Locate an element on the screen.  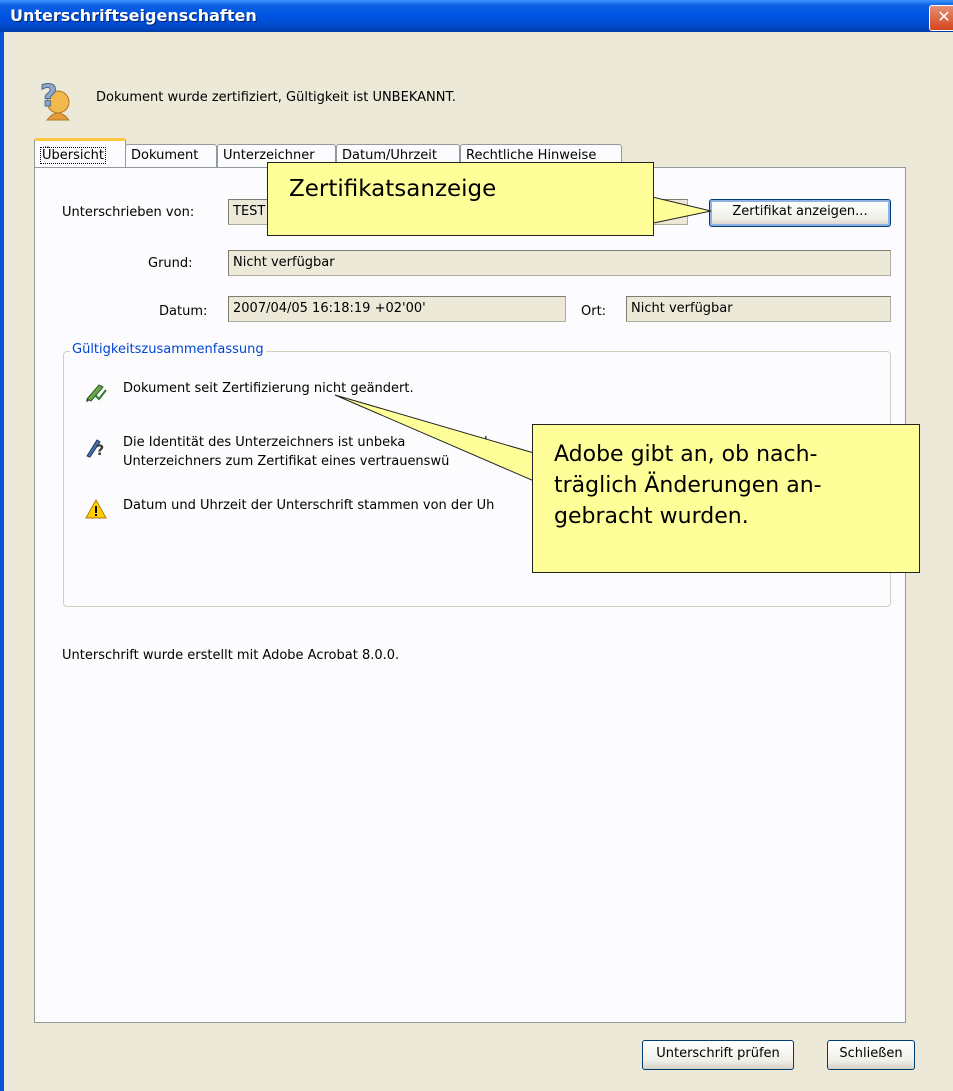
tab-document: Dokument is located at coordinates (171, 155).